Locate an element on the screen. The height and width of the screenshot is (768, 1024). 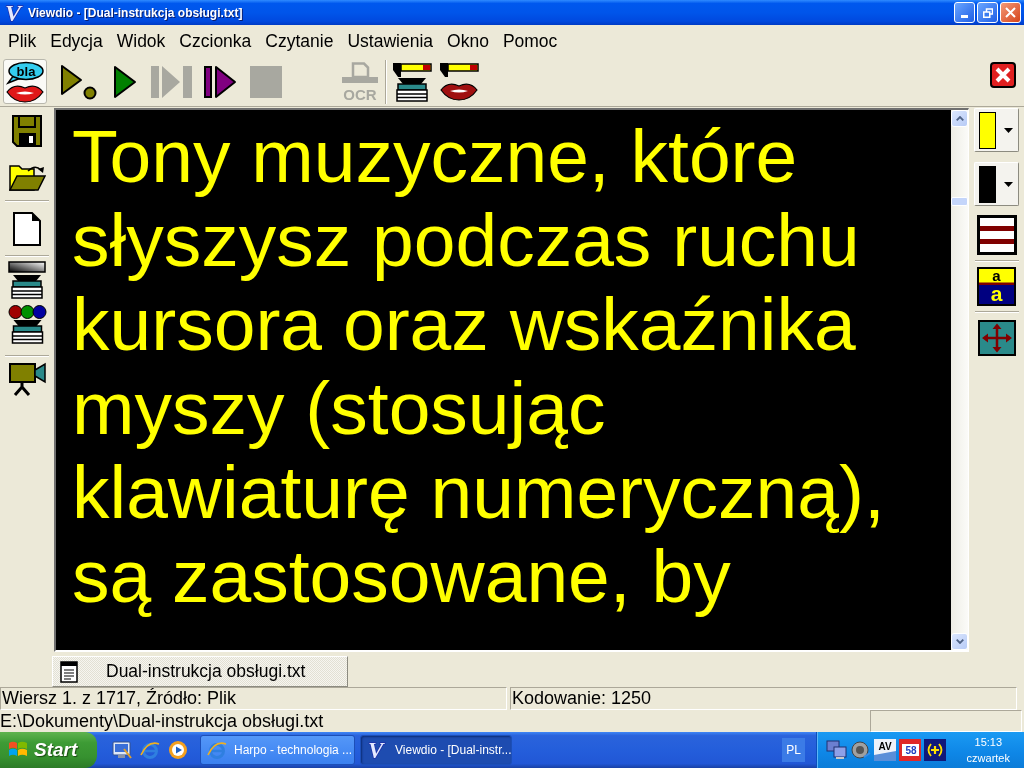
file-path-text: E:\Dokumenty\Dual-instrukcja obsługi.txt is located at coordinates (162, 721).